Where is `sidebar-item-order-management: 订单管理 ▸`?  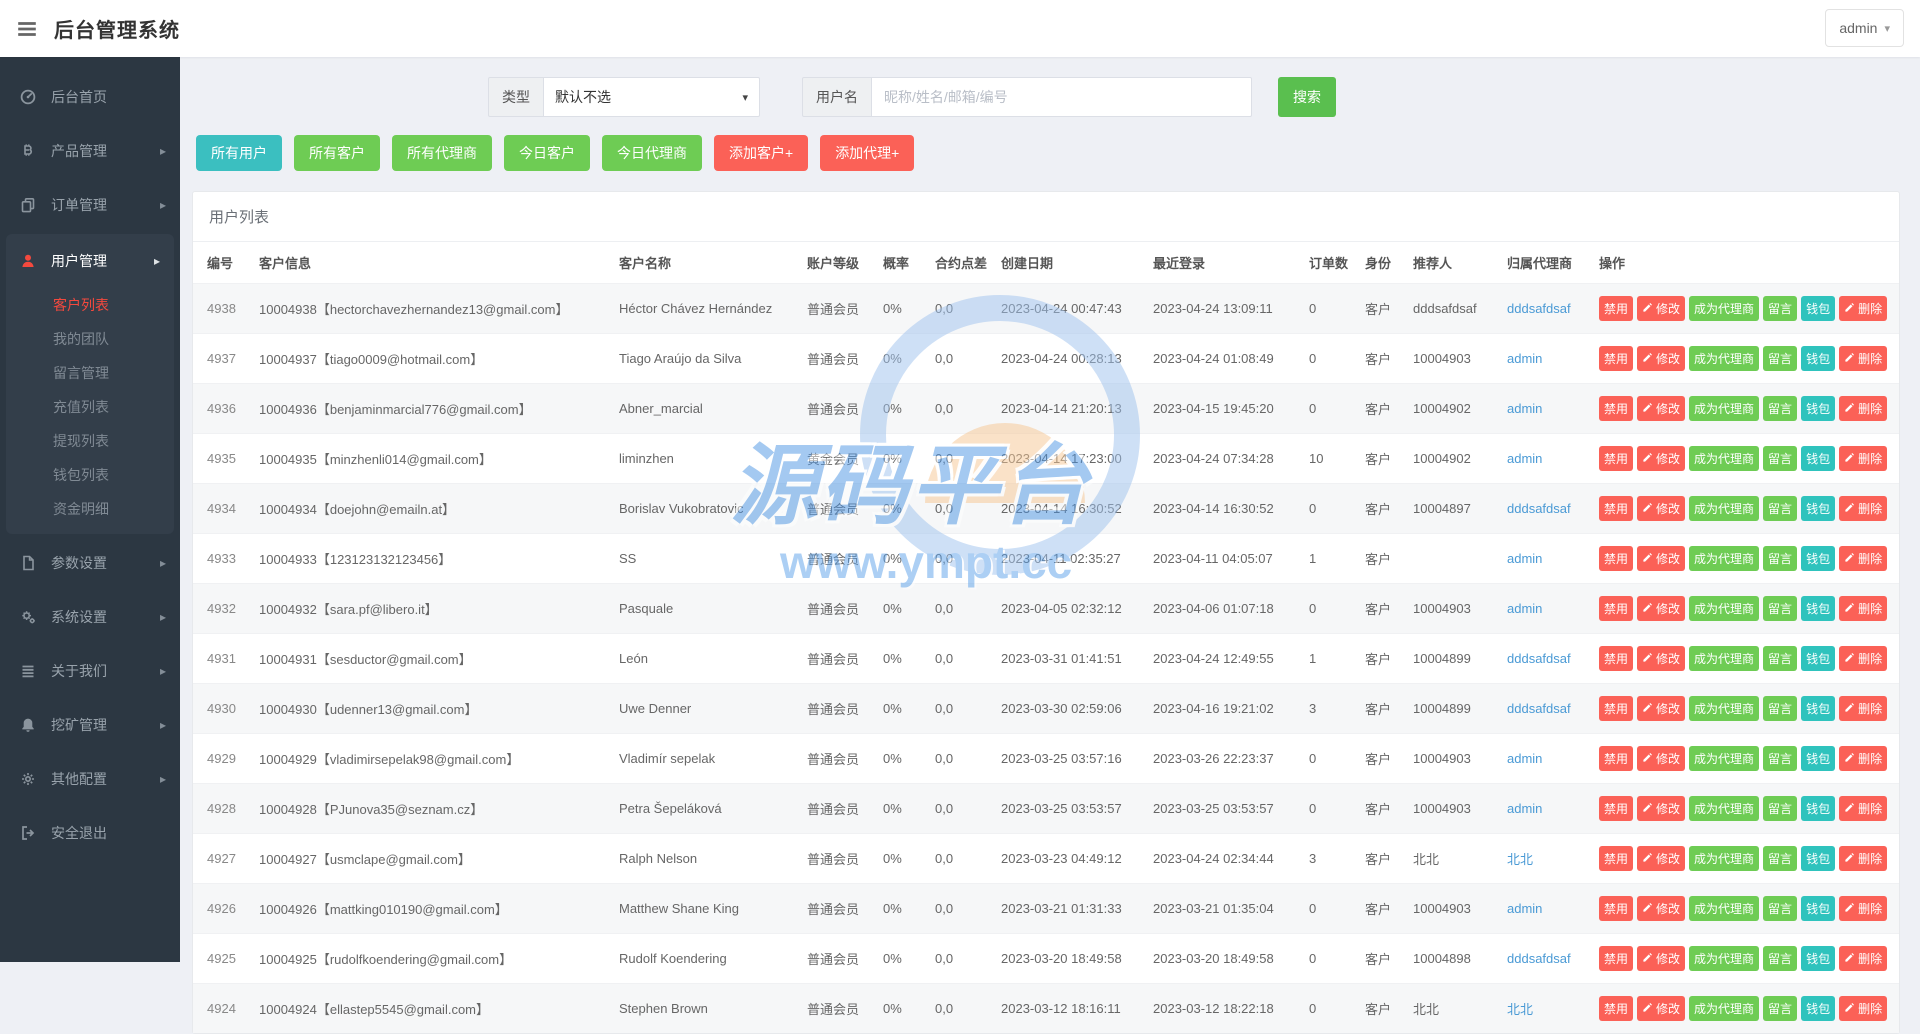 sidebar-item-order-management: 订单管理 ▸ is located at coordinates (90, 205).